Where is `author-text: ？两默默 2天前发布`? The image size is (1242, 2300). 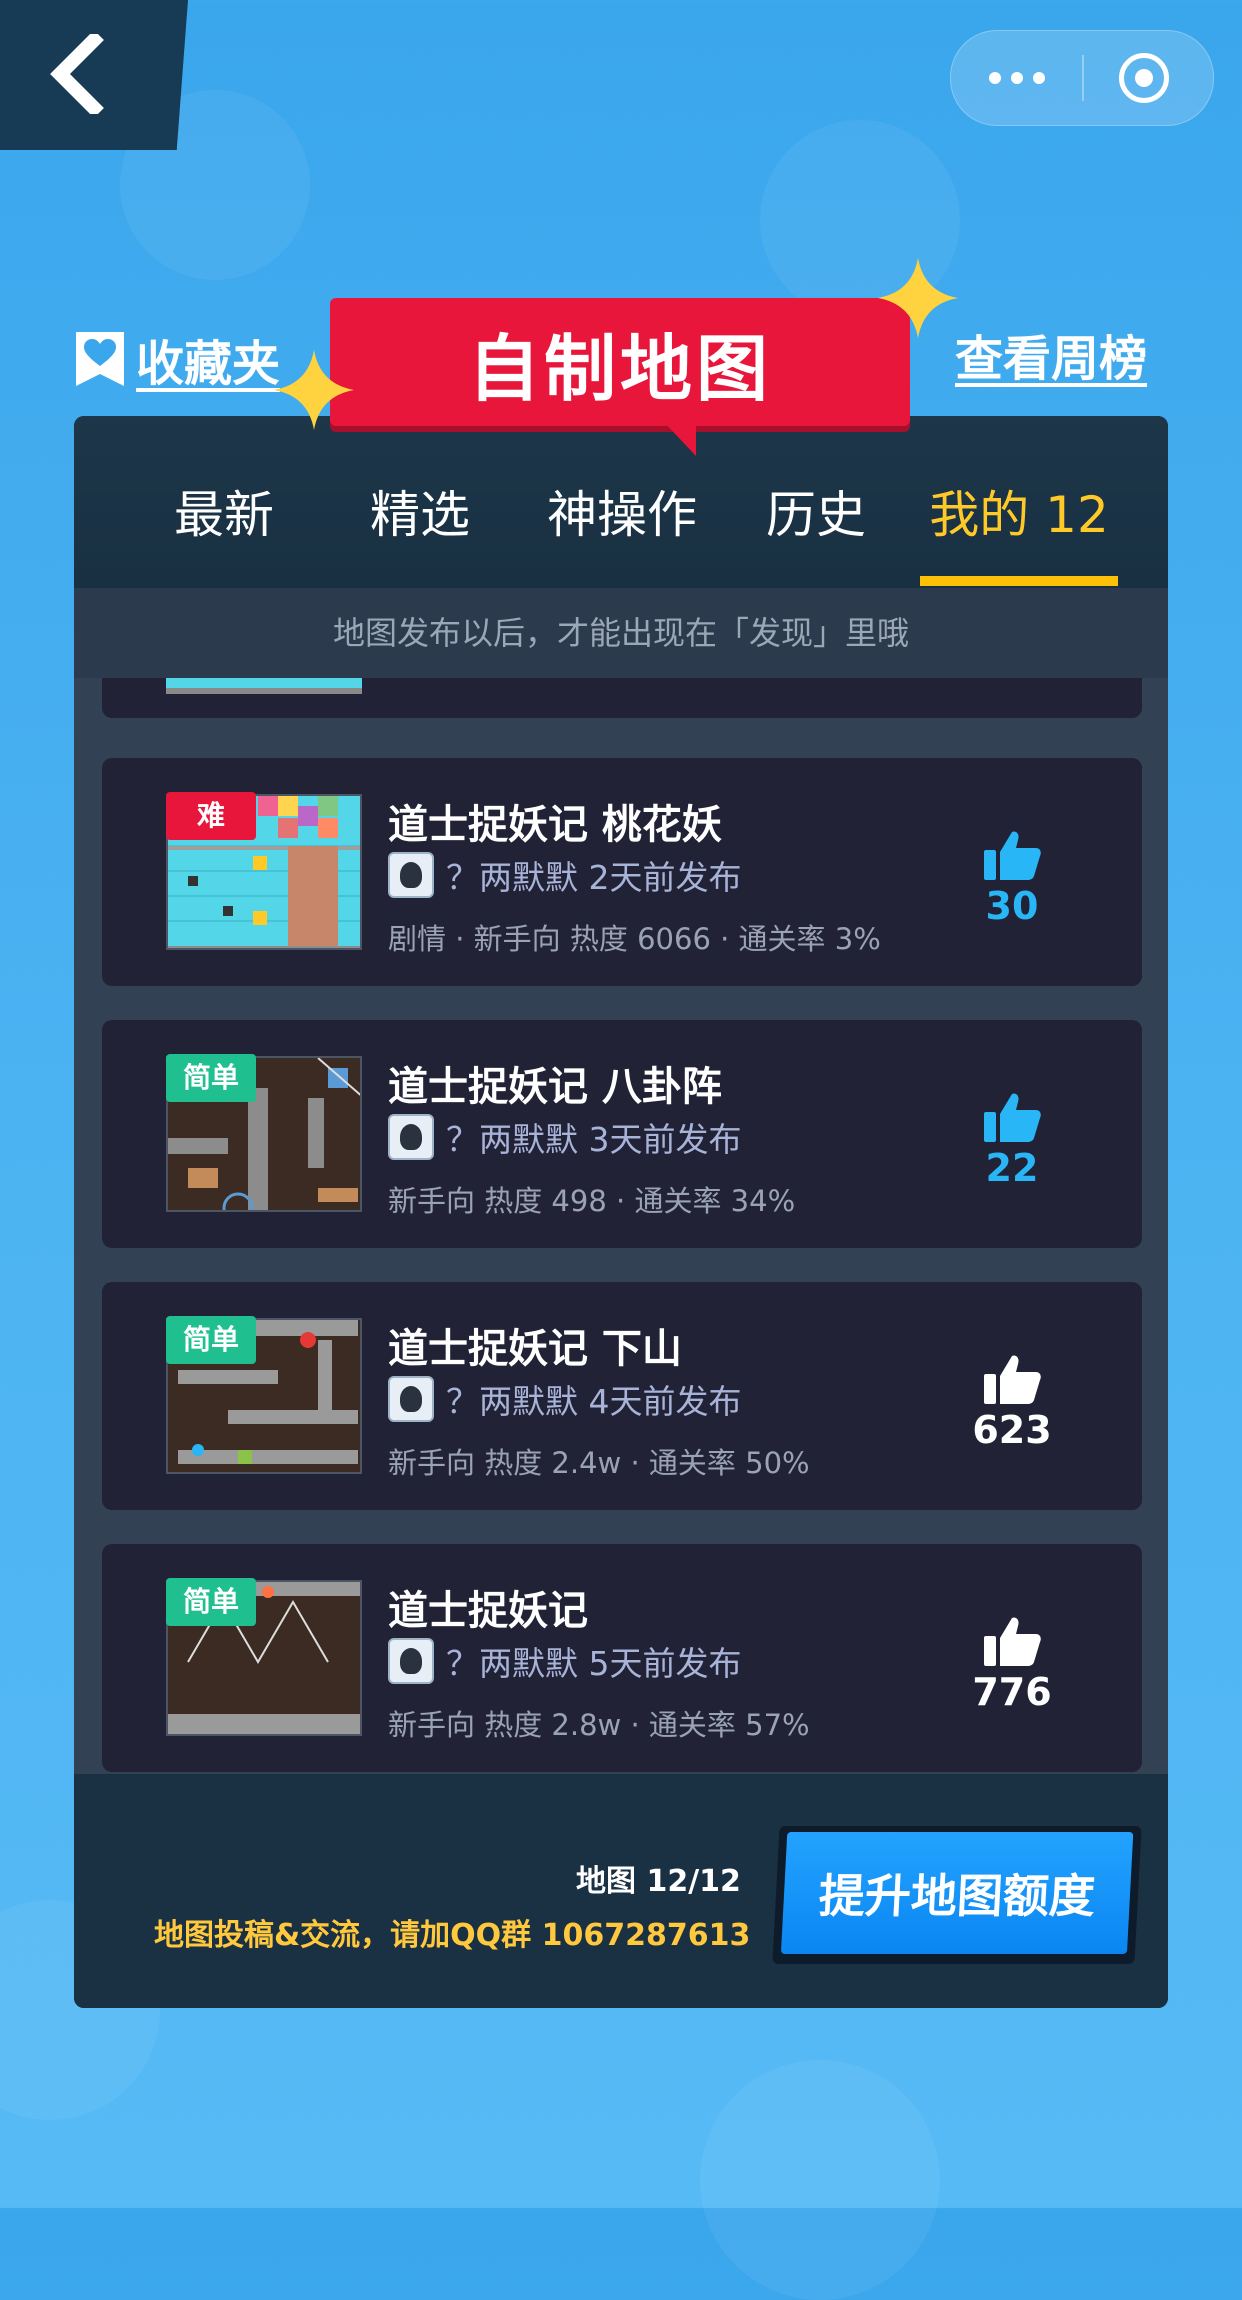 author-text: ？两默默 2天前发布 is located at coordinates (594, 877).